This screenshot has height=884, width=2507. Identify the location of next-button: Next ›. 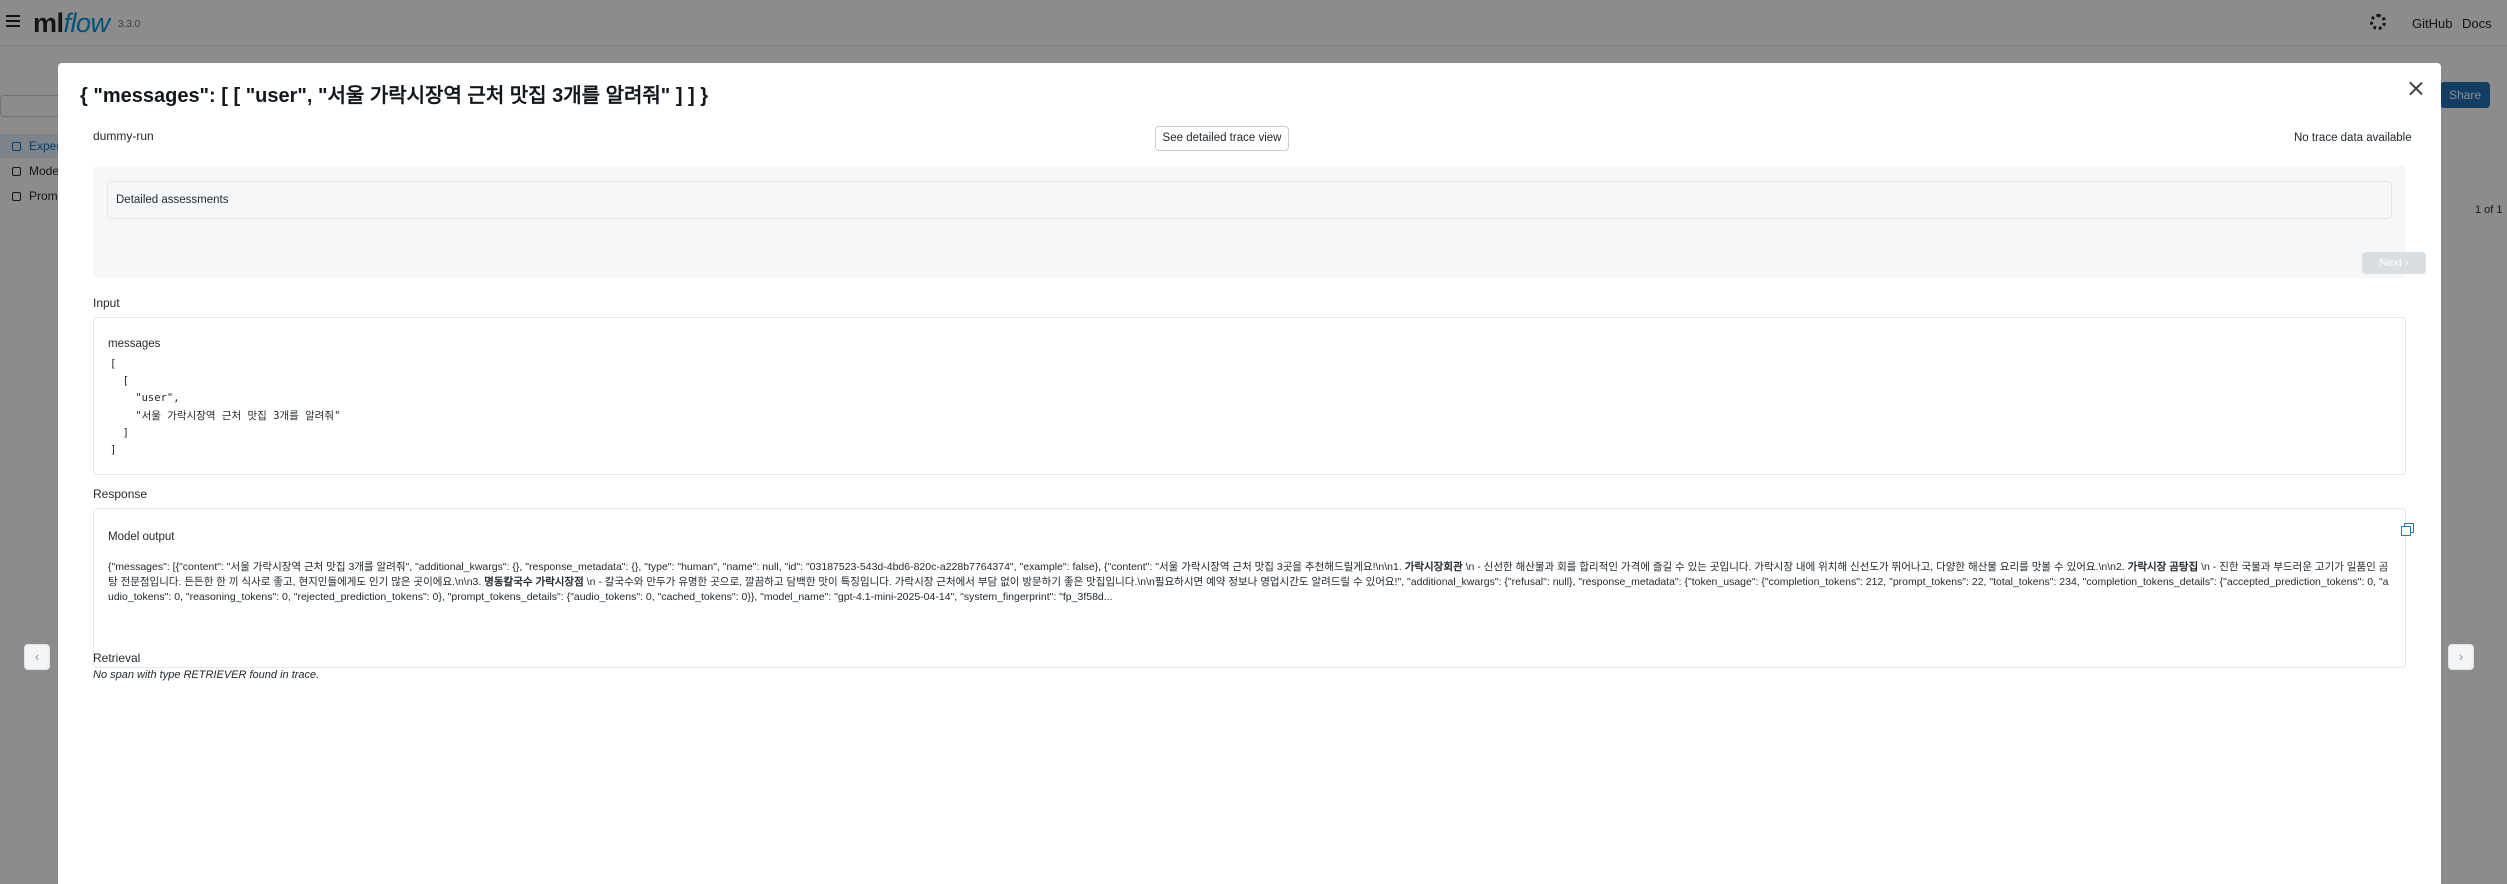
(2394, 263).